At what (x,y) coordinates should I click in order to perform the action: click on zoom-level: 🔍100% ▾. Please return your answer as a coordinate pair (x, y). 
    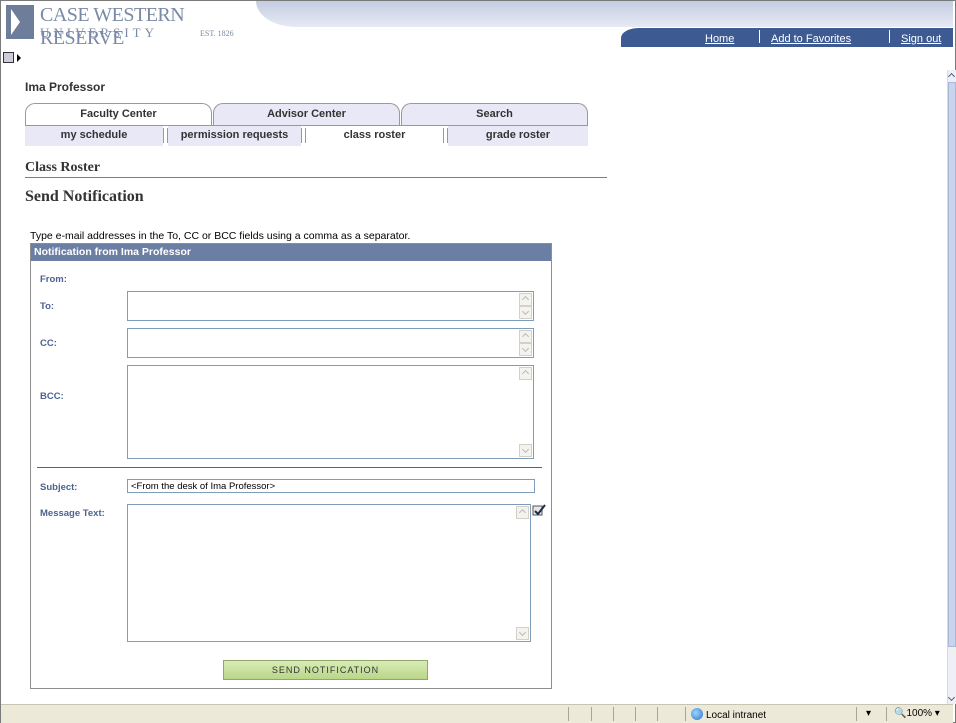
    Looking at the image, I should click on (917, 713).